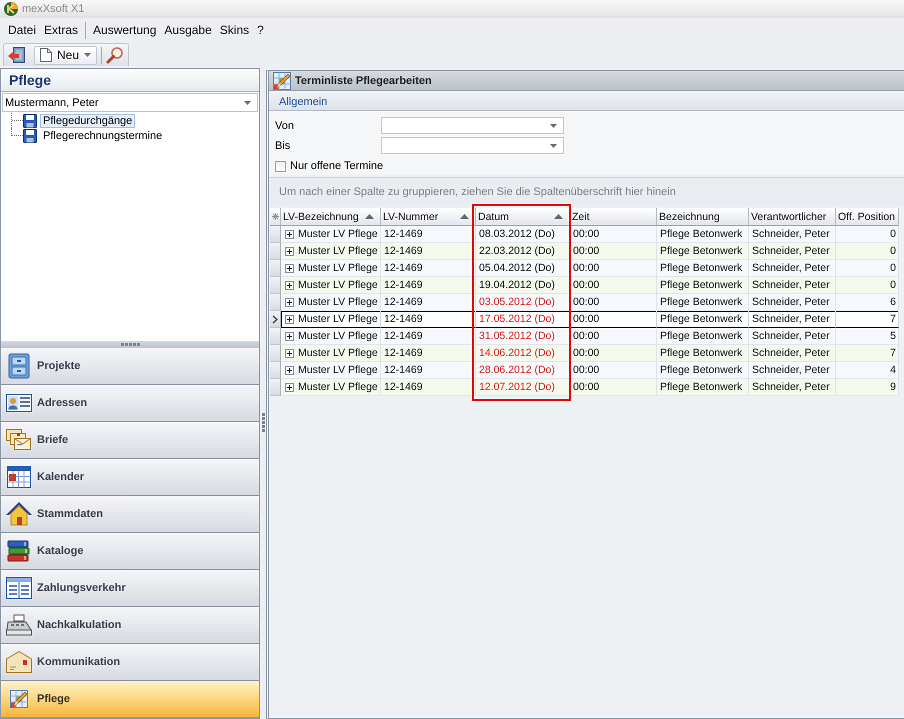 Image resolution: width=904 pixels, height=719 pixels. What do you see at coordinates (517, 370) in the screenshot?
I see `table-cell: 28.06.2012 (Do)` at bounding box center [517, 370].